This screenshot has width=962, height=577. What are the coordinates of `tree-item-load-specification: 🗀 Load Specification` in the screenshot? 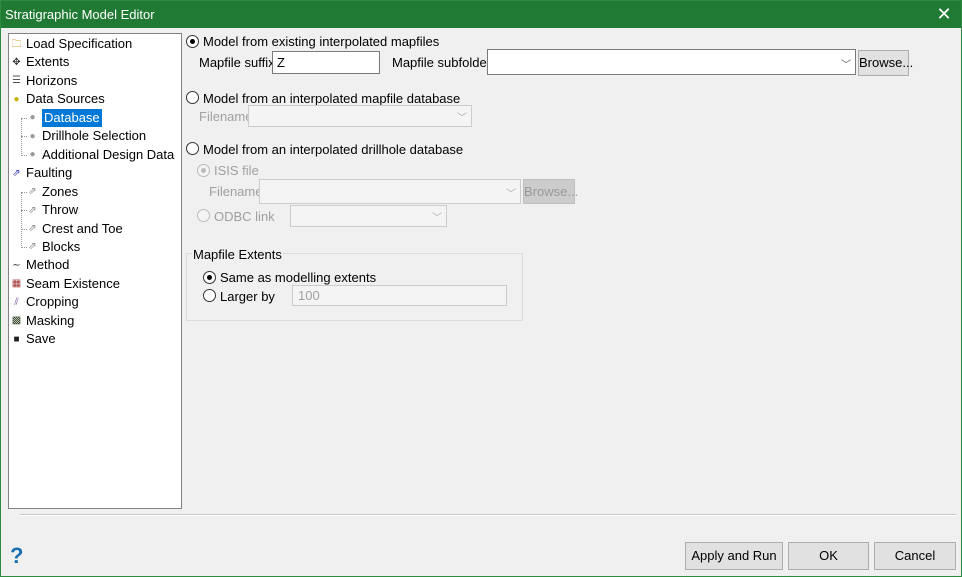 It's located at (72, 44).